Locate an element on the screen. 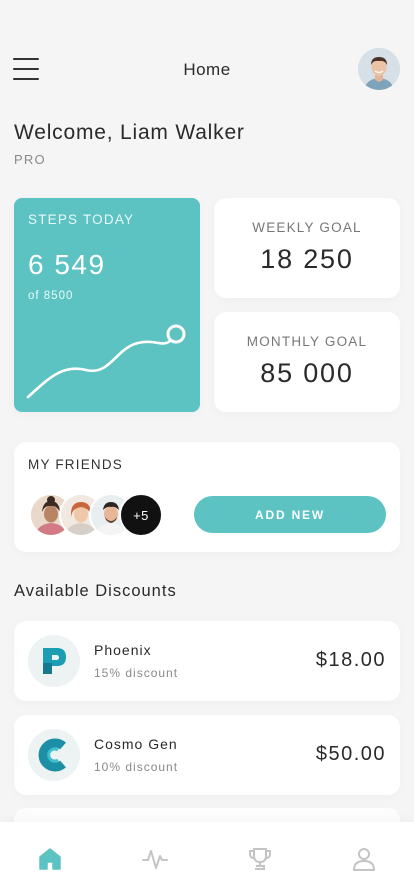 This screenshot has height=896, width=414. discount-percent: 15% discount is located at coordinates (136, 673).